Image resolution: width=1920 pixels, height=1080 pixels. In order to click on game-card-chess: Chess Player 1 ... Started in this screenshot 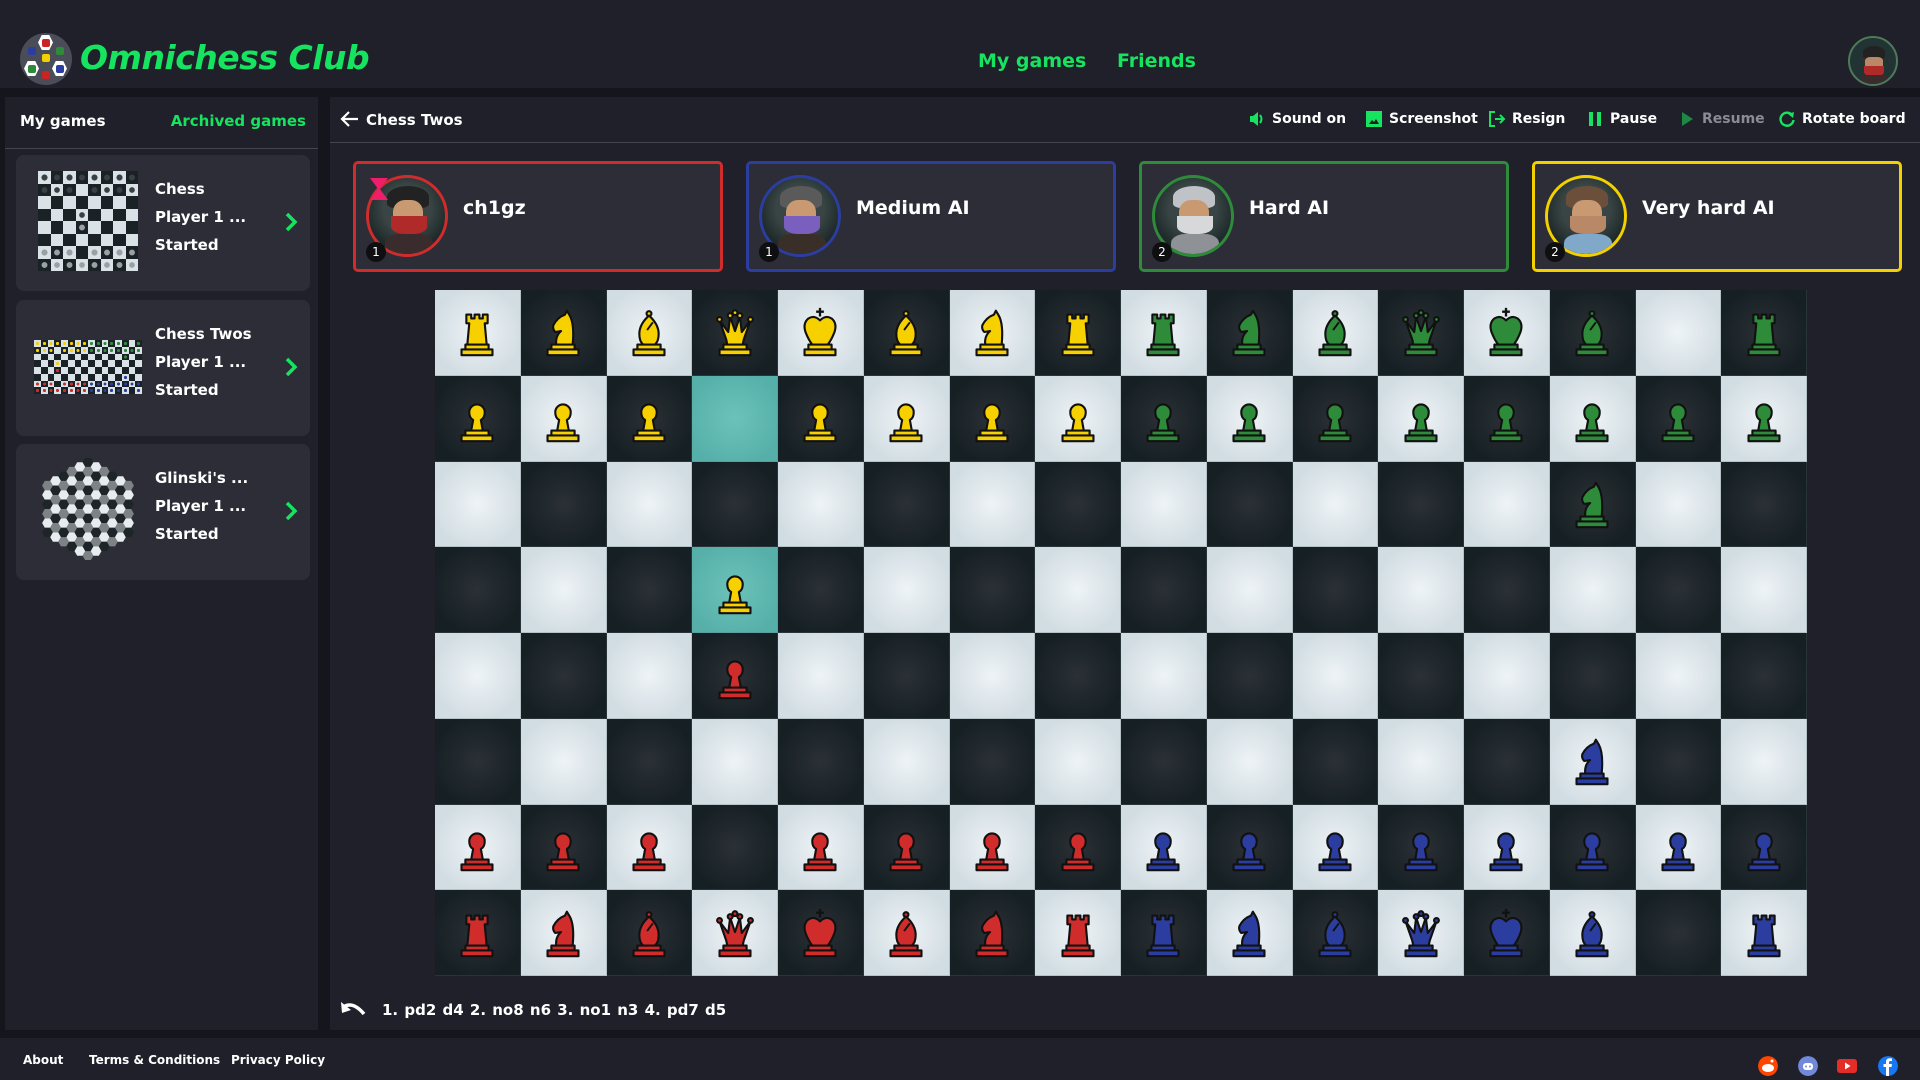, I will do `click(163, 223)`.